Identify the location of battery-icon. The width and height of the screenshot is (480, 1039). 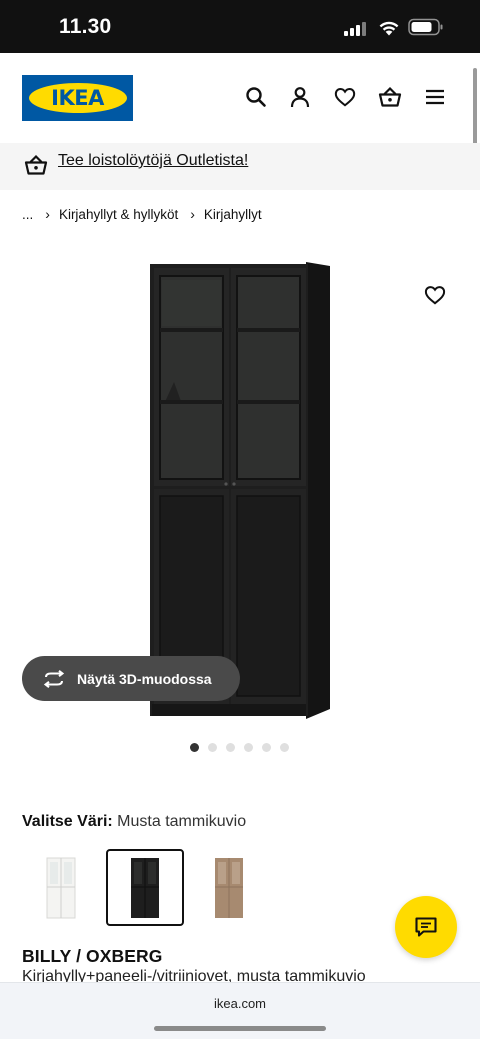
(425, 27).